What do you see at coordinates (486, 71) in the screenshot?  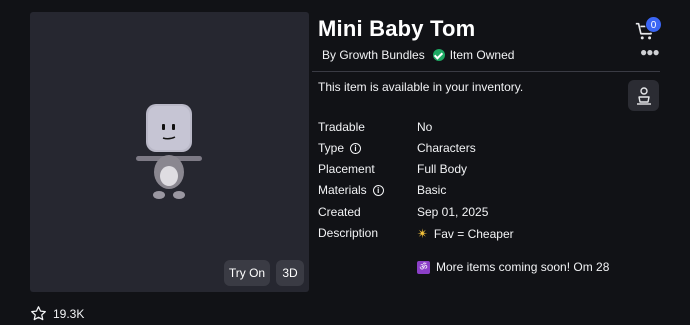 I see `divider` at bounding box center [486, 71].